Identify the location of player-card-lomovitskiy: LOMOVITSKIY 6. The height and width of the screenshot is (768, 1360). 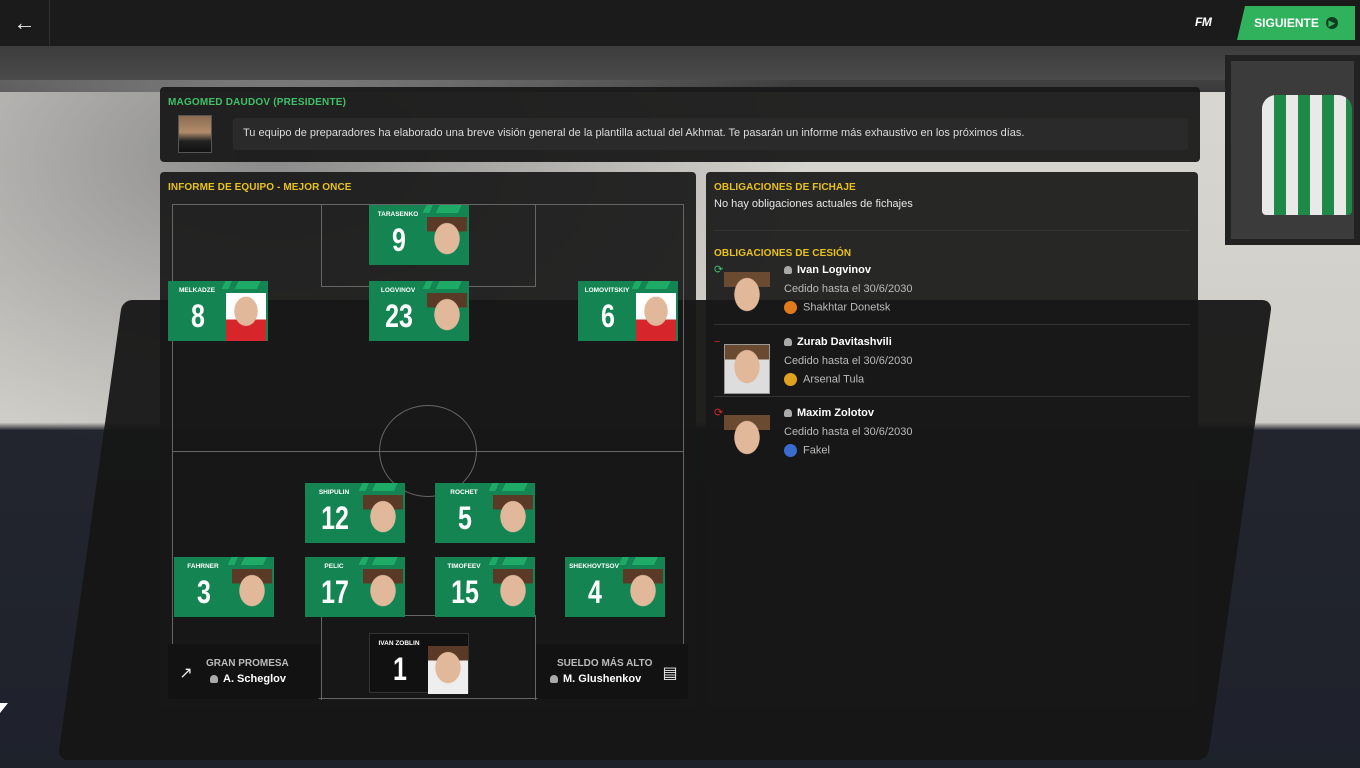
(628, 311).